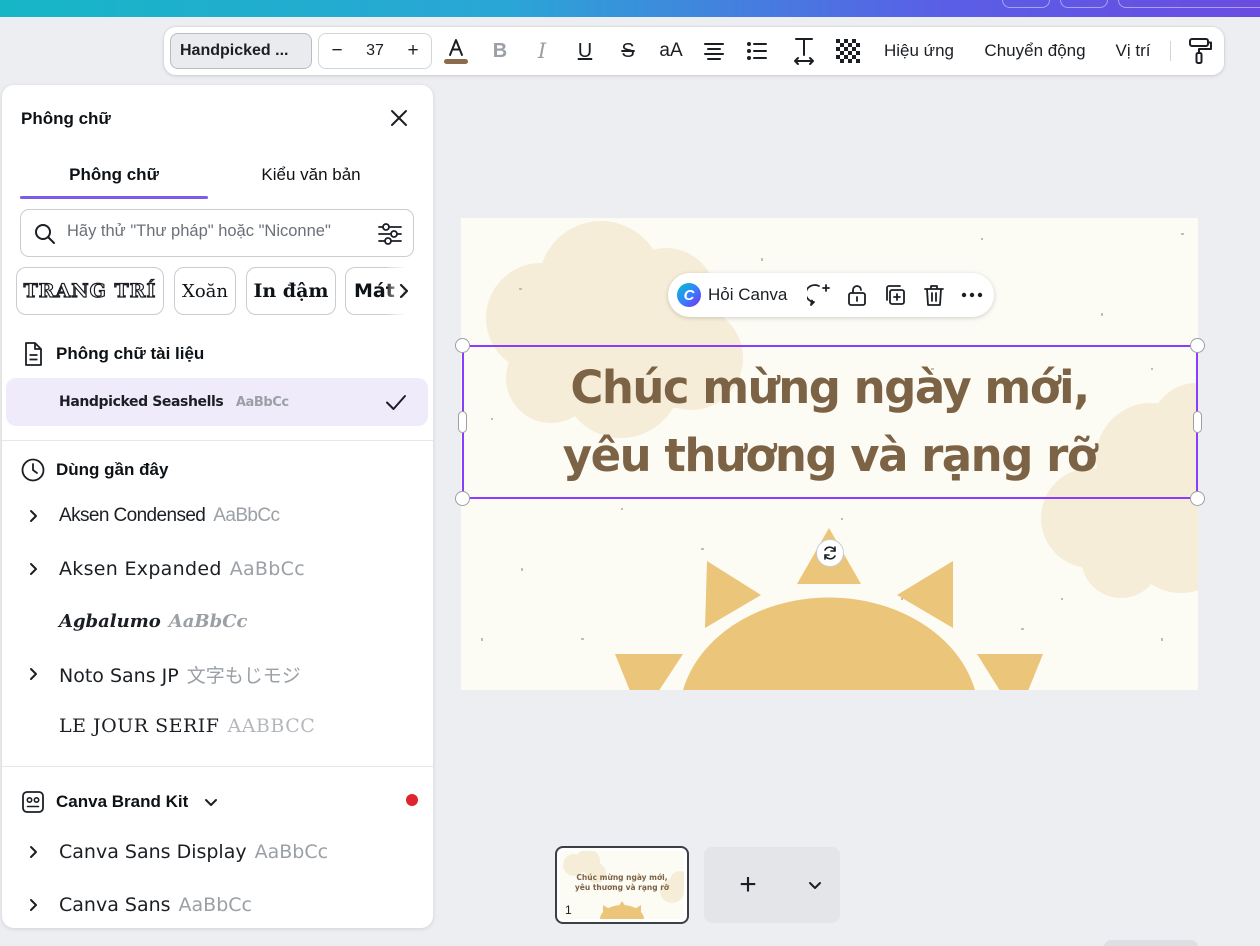  I want to click on selection-frame, so click(830, 422).